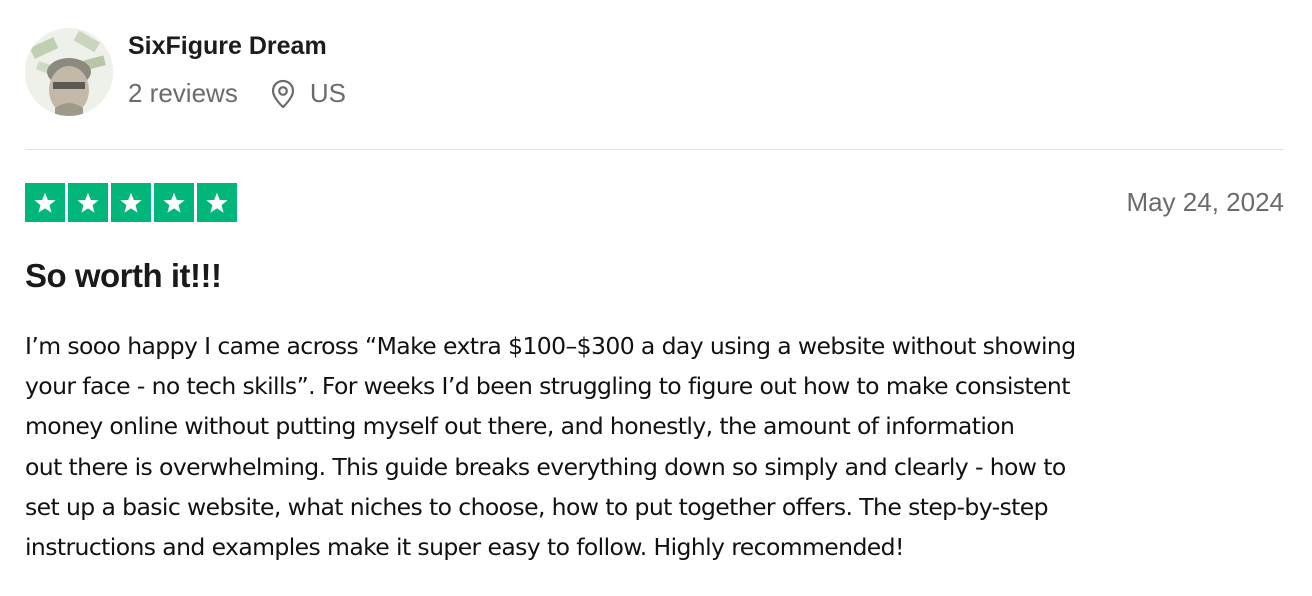 The height and width of the screenshot is (596, 1312). What do you see at coordinates (123, 276) in the screenshot?
I see `review-title: So worth it!!!` at bounding box center [123, 276].